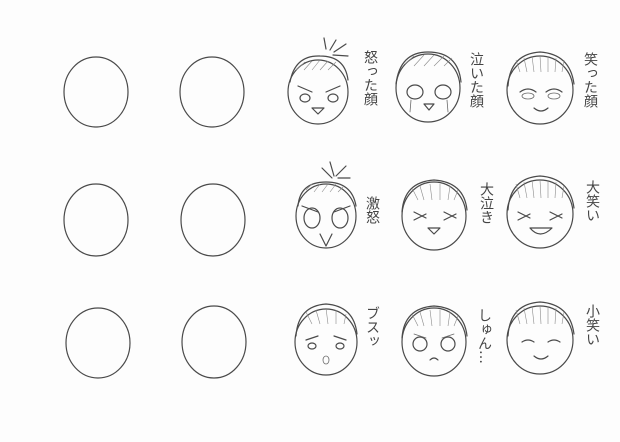  What do you see at coordinates (540, 212) in the screenshot?
I see `face-big-laugh` at bounding box center [540, 212].